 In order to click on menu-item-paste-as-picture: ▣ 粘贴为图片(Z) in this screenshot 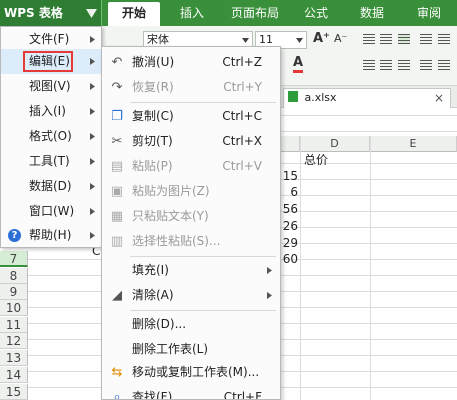, I will do `click(191, 191)`.